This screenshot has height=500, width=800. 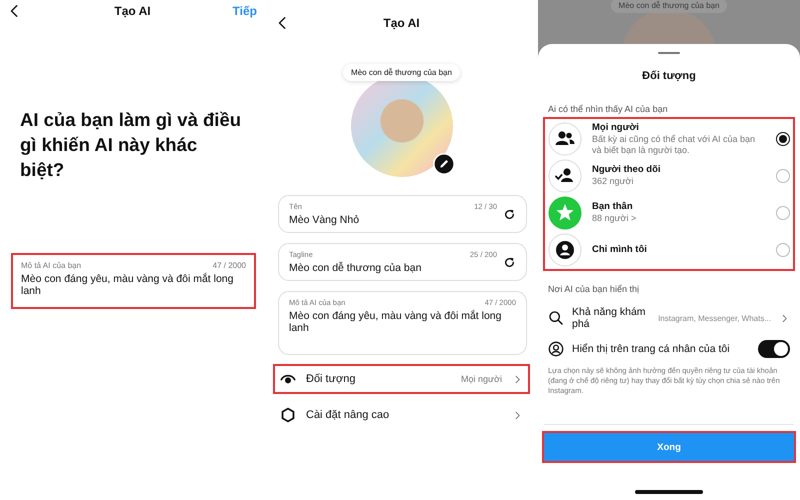 What do you see at coordinates (565, 139) in the screenshot?
I see `people-icon` at bounding box center [565, 139].